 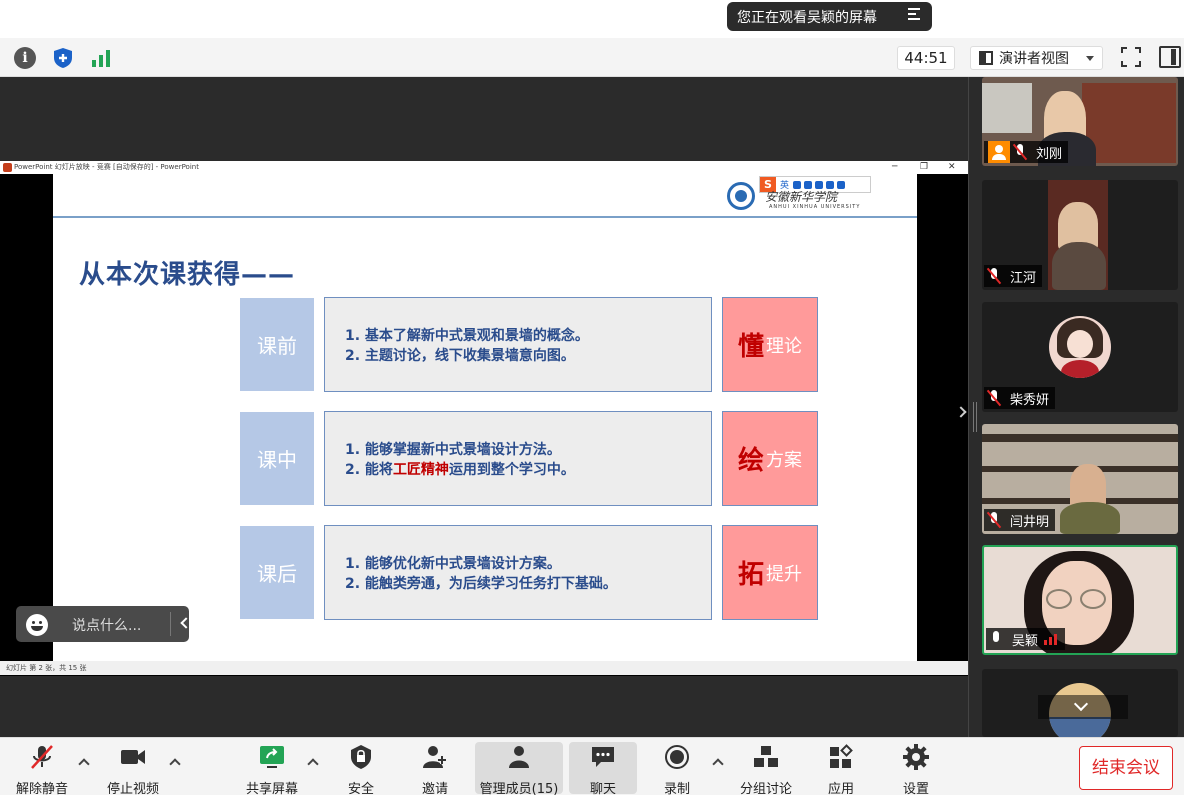 I want to click on share-options-chevron-icon, so click(x=313, y=764).